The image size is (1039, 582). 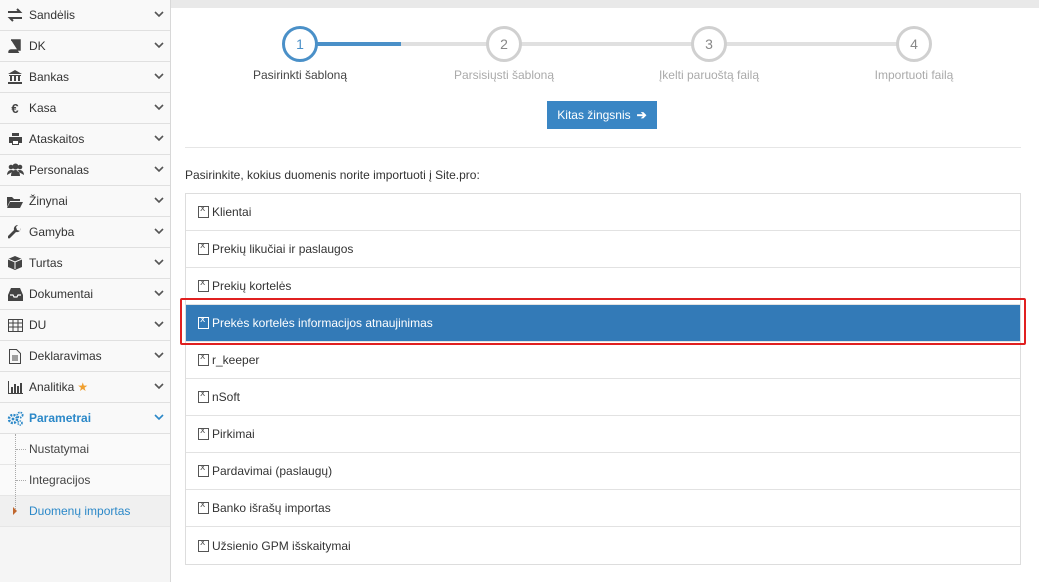 What do you see at coordinates (15, 232) in the screenshot?
I see `wrench-icon` at bounding box center [15, 232].